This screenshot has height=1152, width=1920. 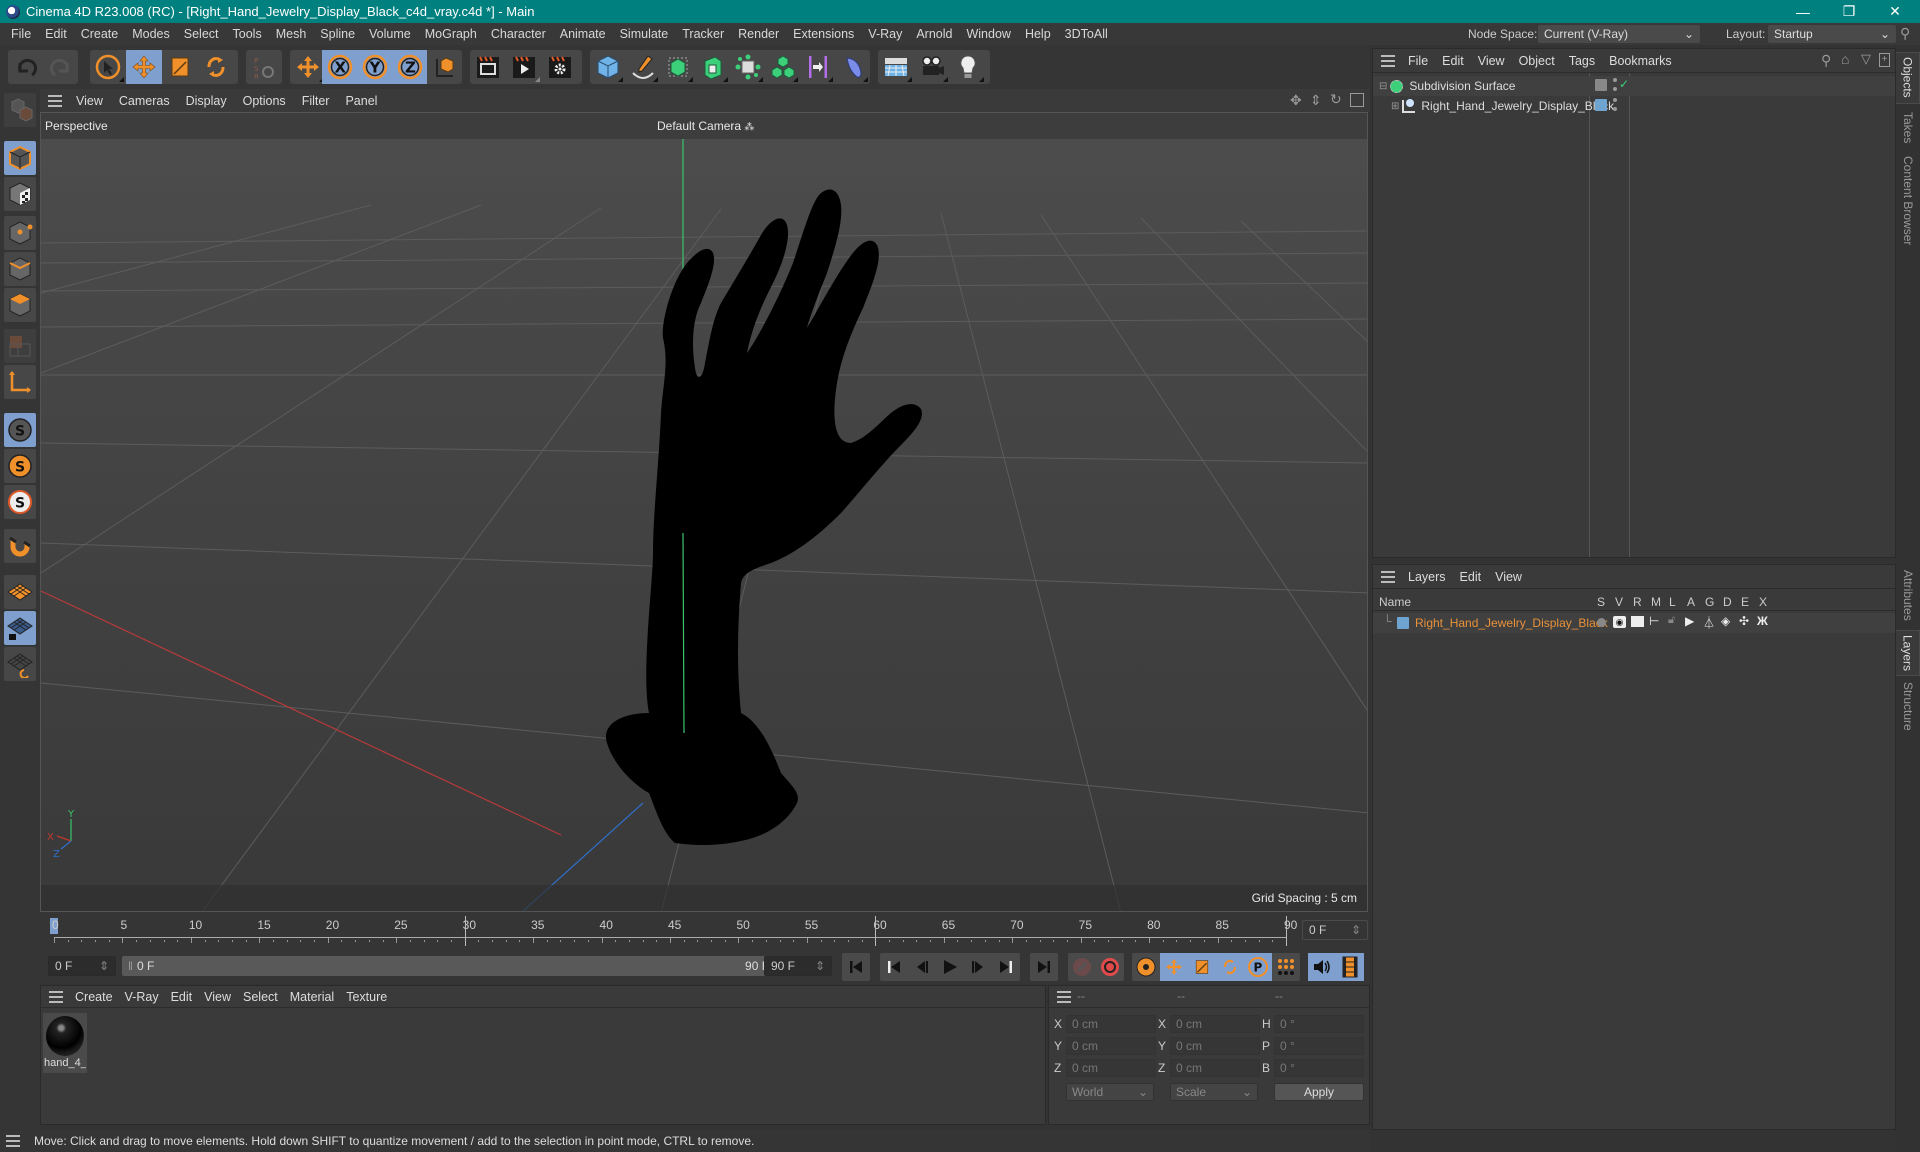 What do you see at coordinates (852, 67) in the screenshot?
I see `deformer-button` at bounding box center [852, 67].